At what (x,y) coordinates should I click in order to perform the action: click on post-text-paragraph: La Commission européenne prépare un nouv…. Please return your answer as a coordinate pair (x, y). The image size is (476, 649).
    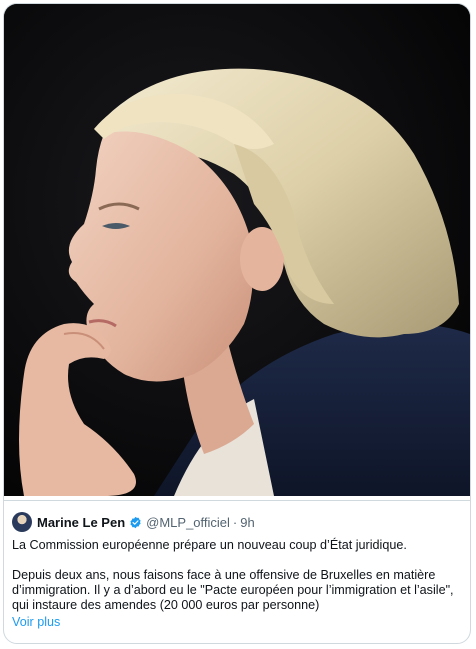
    Looking at the image, I should click on (209, 545).